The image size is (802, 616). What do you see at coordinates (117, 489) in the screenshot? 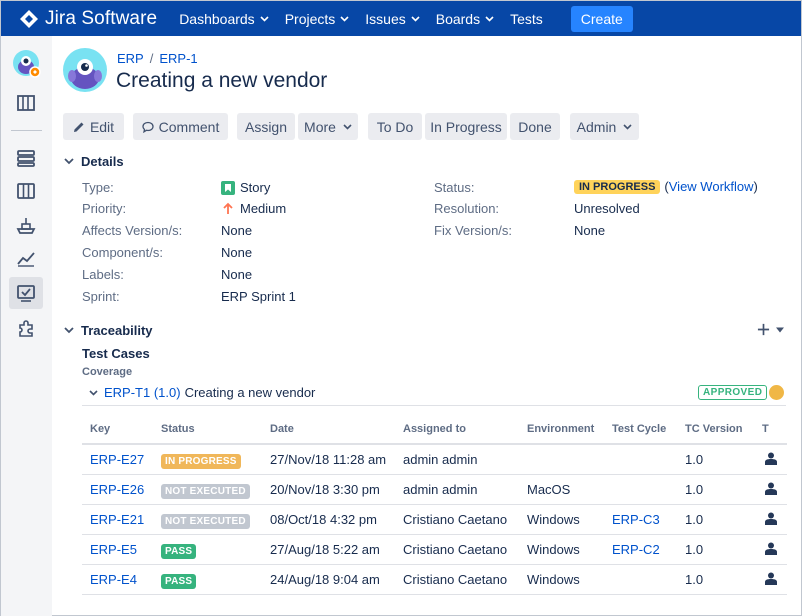
I see `execution-key-link: ERP-E26` at bounding box center [117, 489].